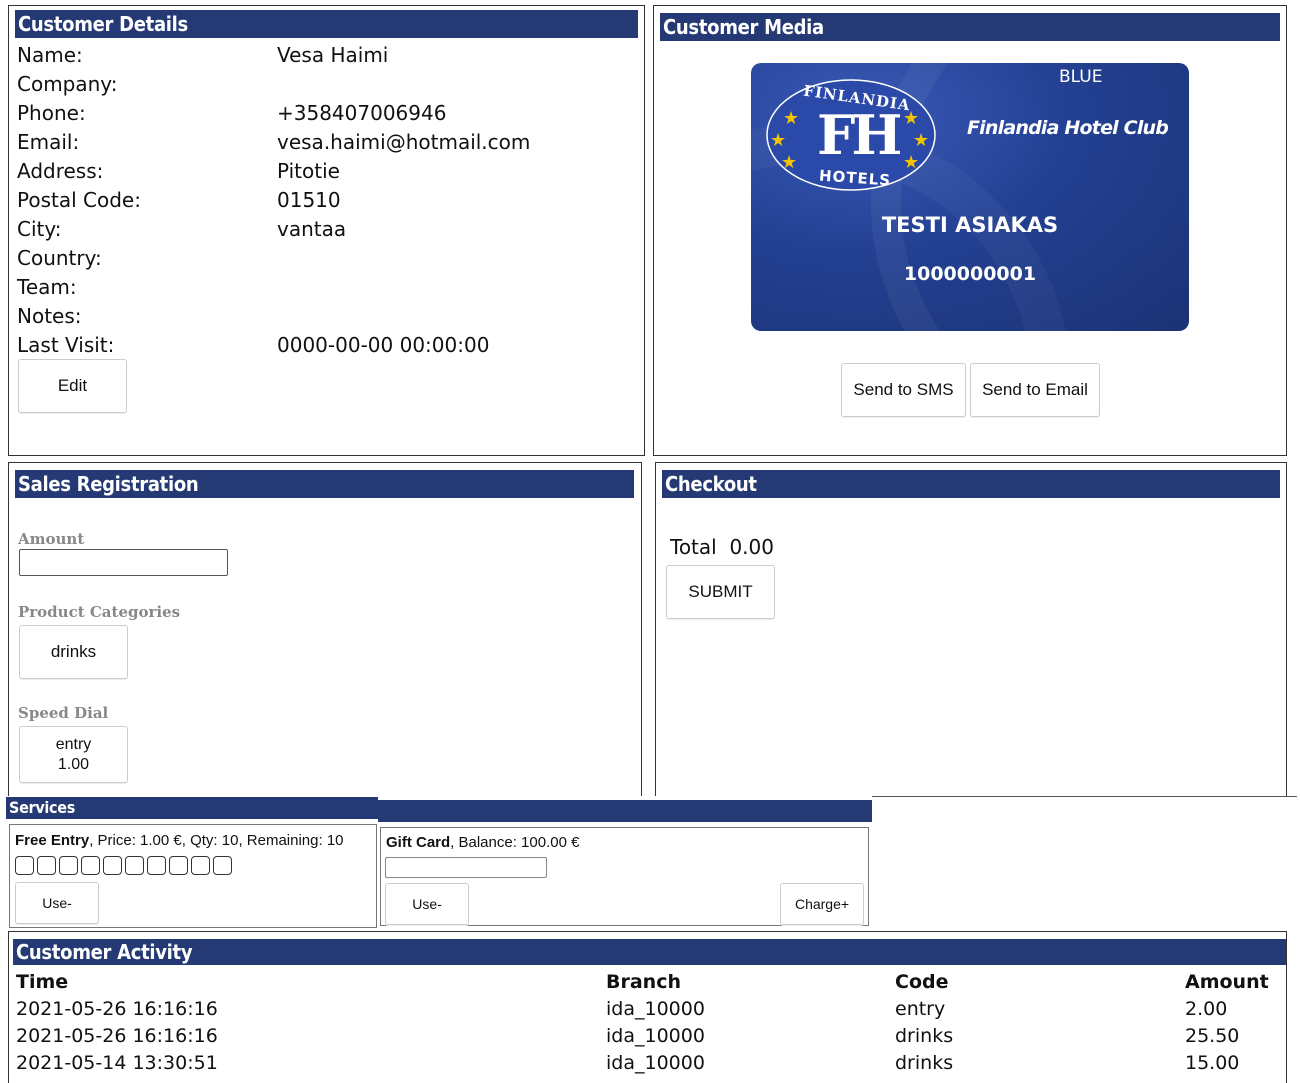  I want to click on total-value: 0.00, so click(751, 547).